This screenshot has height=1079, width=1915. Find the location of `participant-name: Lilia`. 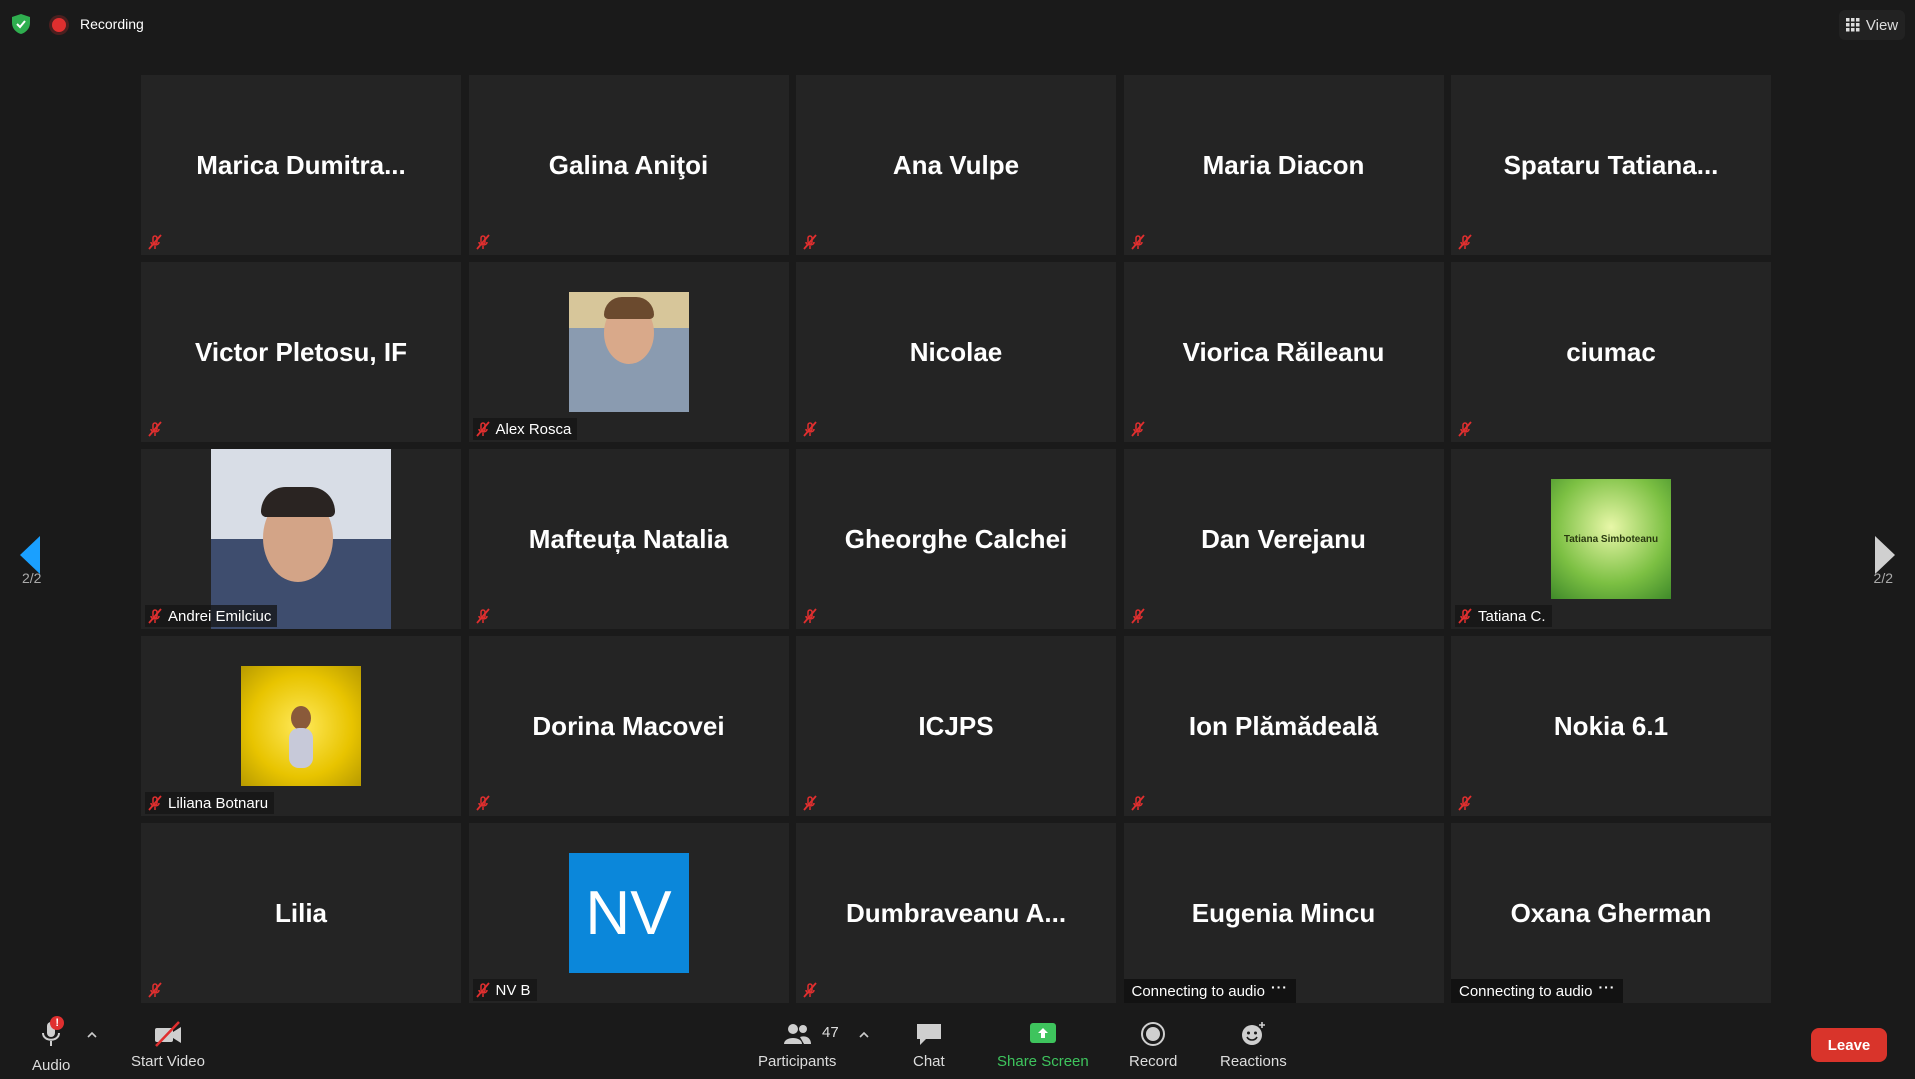

participant-name: Lilia is located at coordinates (300, 912).